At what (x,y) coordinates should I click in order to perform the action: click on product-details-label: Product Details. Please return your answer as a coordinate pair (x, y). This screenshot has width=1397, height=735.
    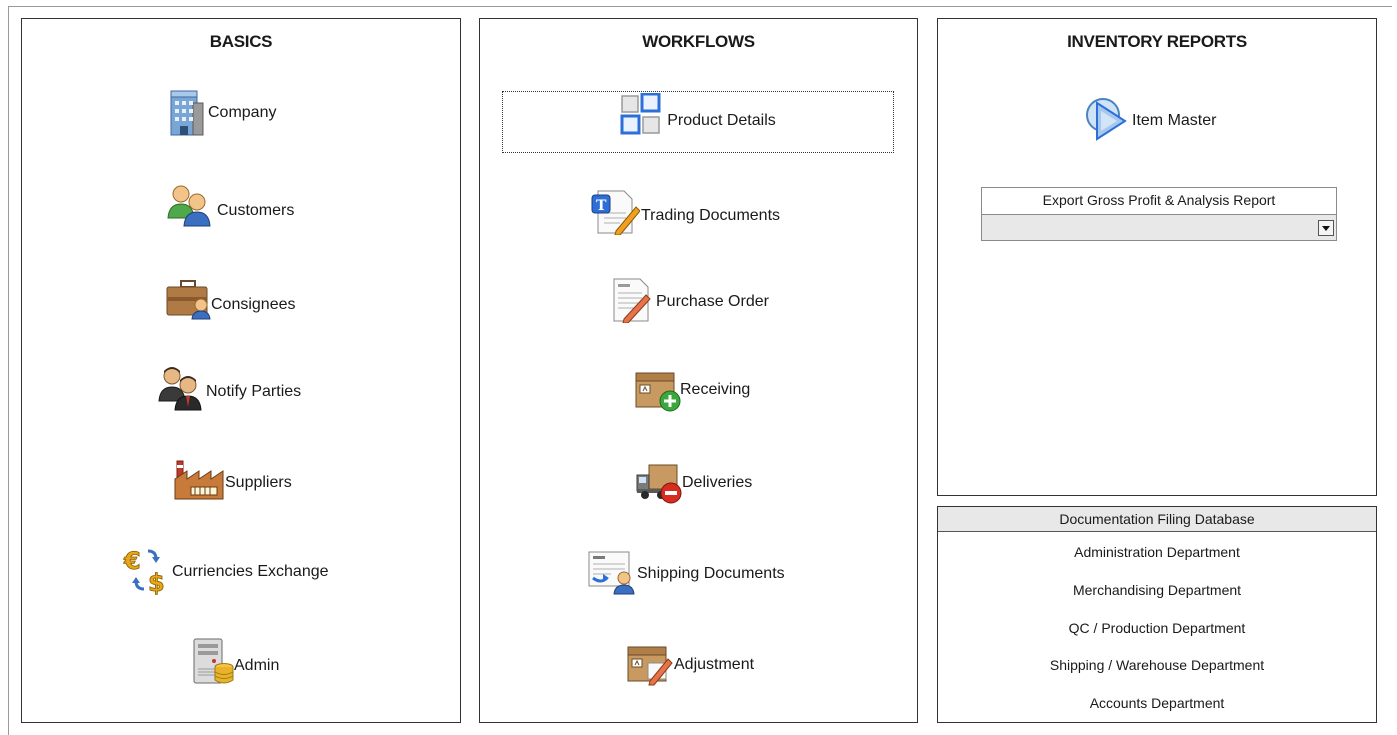
    Looking at the image, I should click on (721, 120).